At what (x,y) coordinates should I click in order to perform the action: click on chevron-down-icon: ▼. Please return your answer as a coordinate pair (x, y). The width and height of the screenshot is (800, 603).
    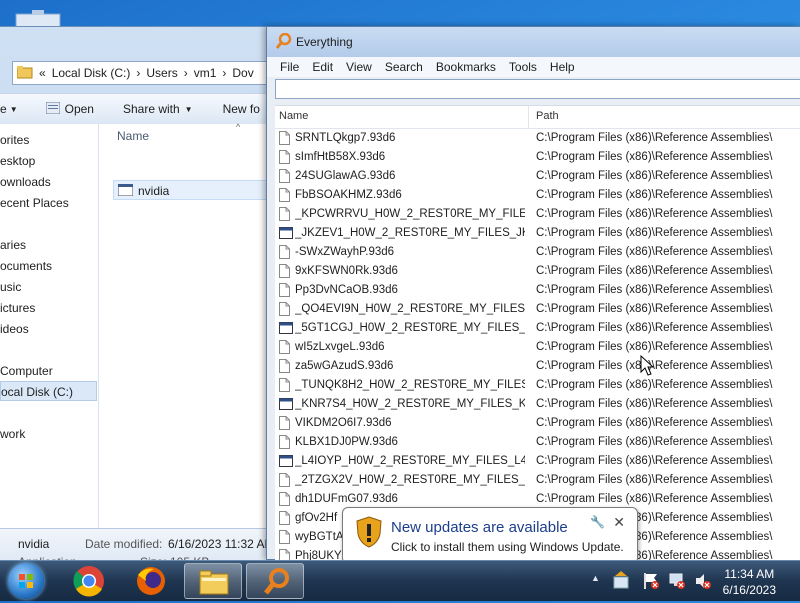
    Looking at the image, I should click on (188, 109).